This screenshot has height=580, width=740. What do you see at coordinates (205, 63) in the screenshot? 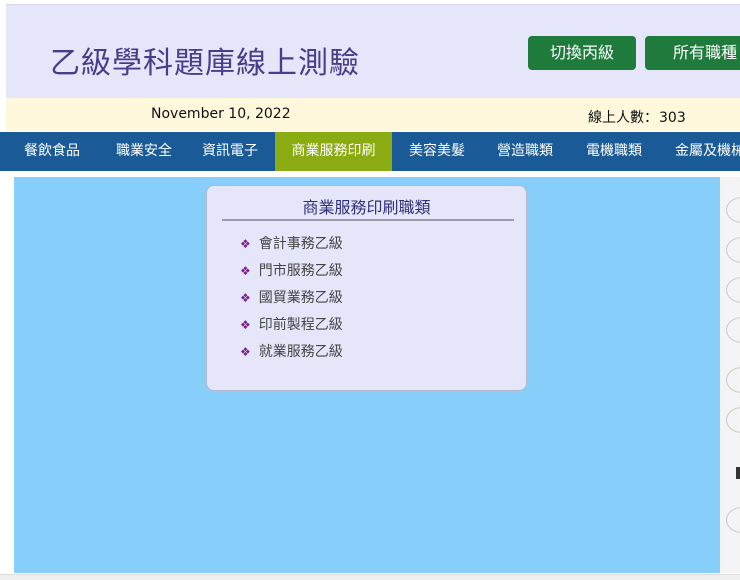
I see `site-title: 乙級學科題庫線上測驗` at bounding box center [205, 63].